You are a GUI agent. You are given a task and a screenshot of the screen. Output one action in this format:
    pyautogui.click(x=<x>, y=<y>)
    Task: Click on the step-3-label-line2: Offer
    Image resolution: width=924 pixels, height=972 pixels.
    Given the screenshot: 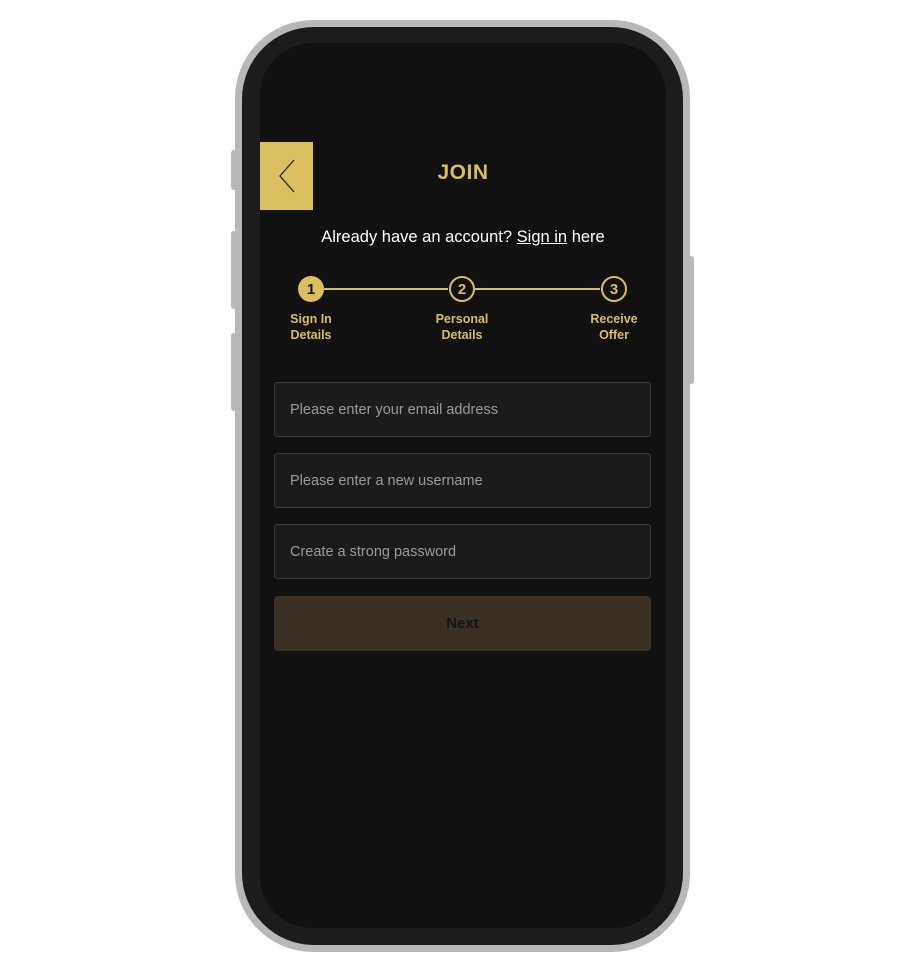 What is the action you would take?
    pyautogui.click(x=614, y=335)
    